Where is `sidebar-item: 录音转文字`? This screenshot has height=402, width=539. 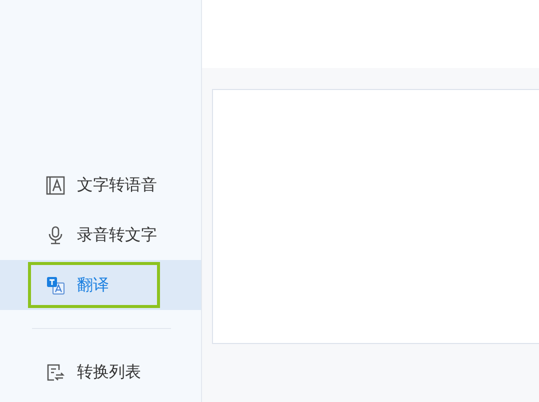 sidebar-item: 录音转文字 is located at coordinates (100, 235).